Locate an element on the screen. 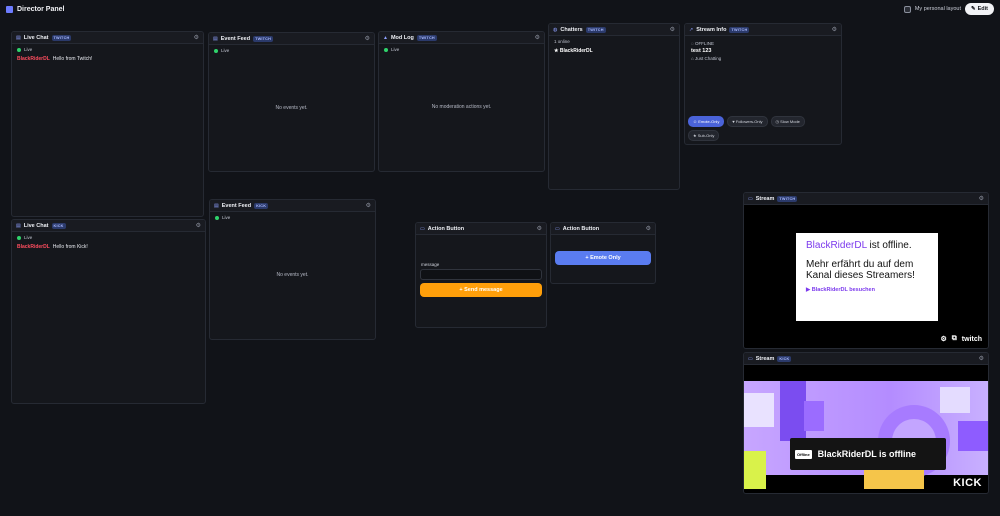  panel-title: Action Button is located at coordinates (446, 228).